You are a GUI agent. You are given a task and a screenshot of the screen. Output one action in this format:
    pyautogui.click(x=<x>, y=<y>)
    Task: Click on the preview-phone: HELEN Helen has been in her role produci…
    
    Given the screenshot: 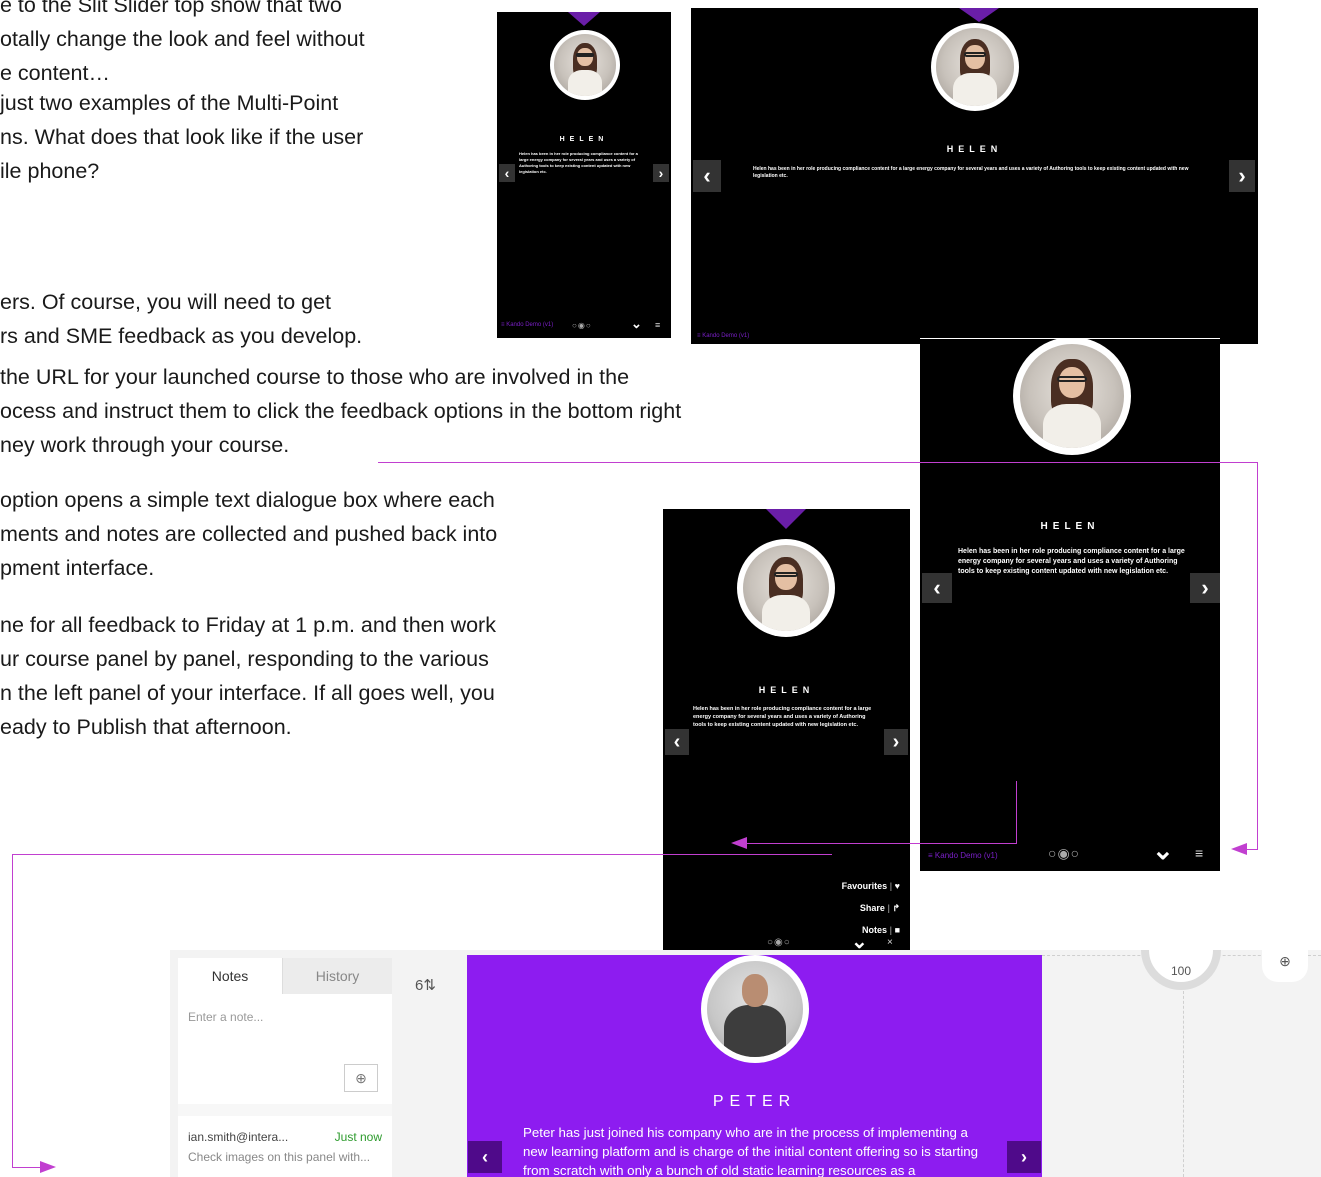 What is the action you would take?
    pyautogui.click(x=786, y=732)
    